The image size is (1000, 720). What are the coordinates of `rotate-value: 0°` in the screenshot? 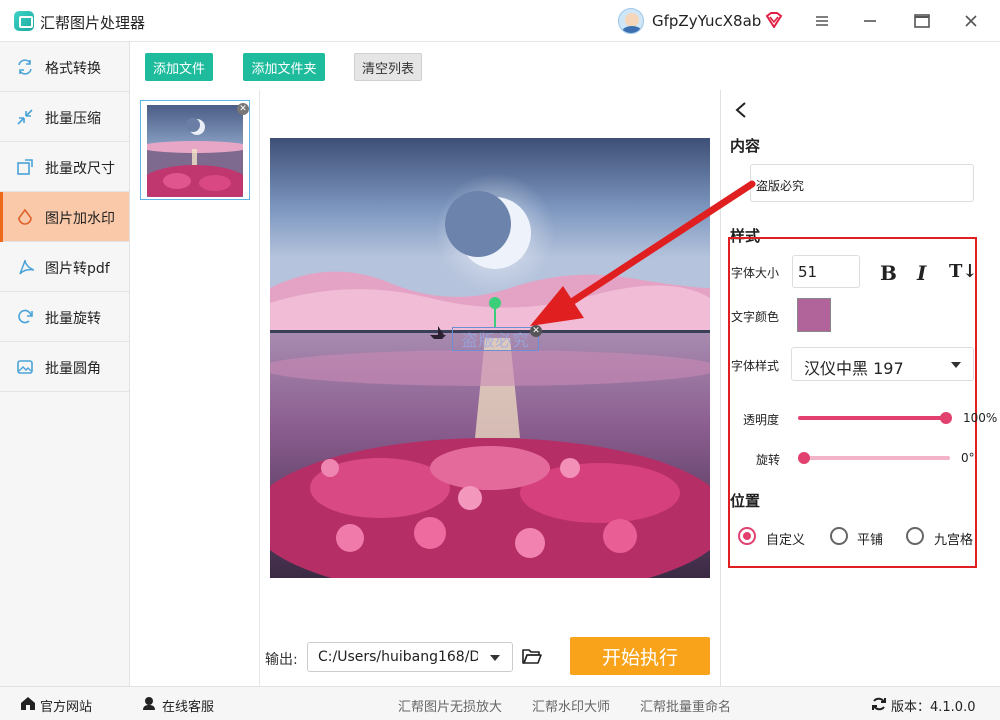 It's located at (968, 458).